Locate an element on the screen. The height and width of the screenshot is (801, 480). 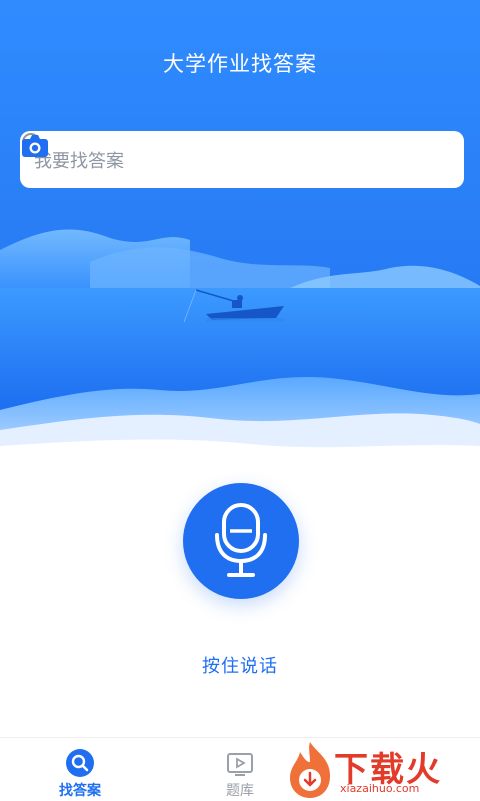
microphone-icon is located at coordinates (241, 540).